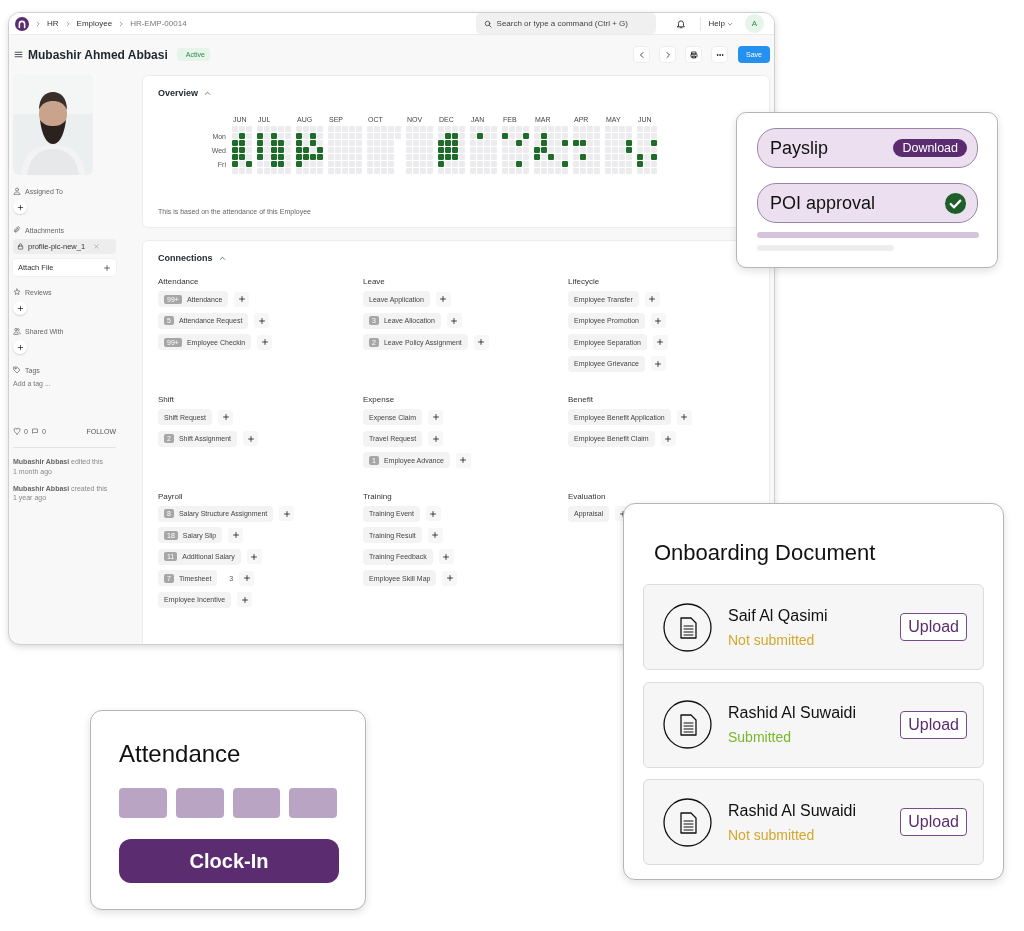 This screenshot has width=1024, height=931. Describe the element at coordinates (17, 370) in the screenshot. I see `tag-icon` at that location.